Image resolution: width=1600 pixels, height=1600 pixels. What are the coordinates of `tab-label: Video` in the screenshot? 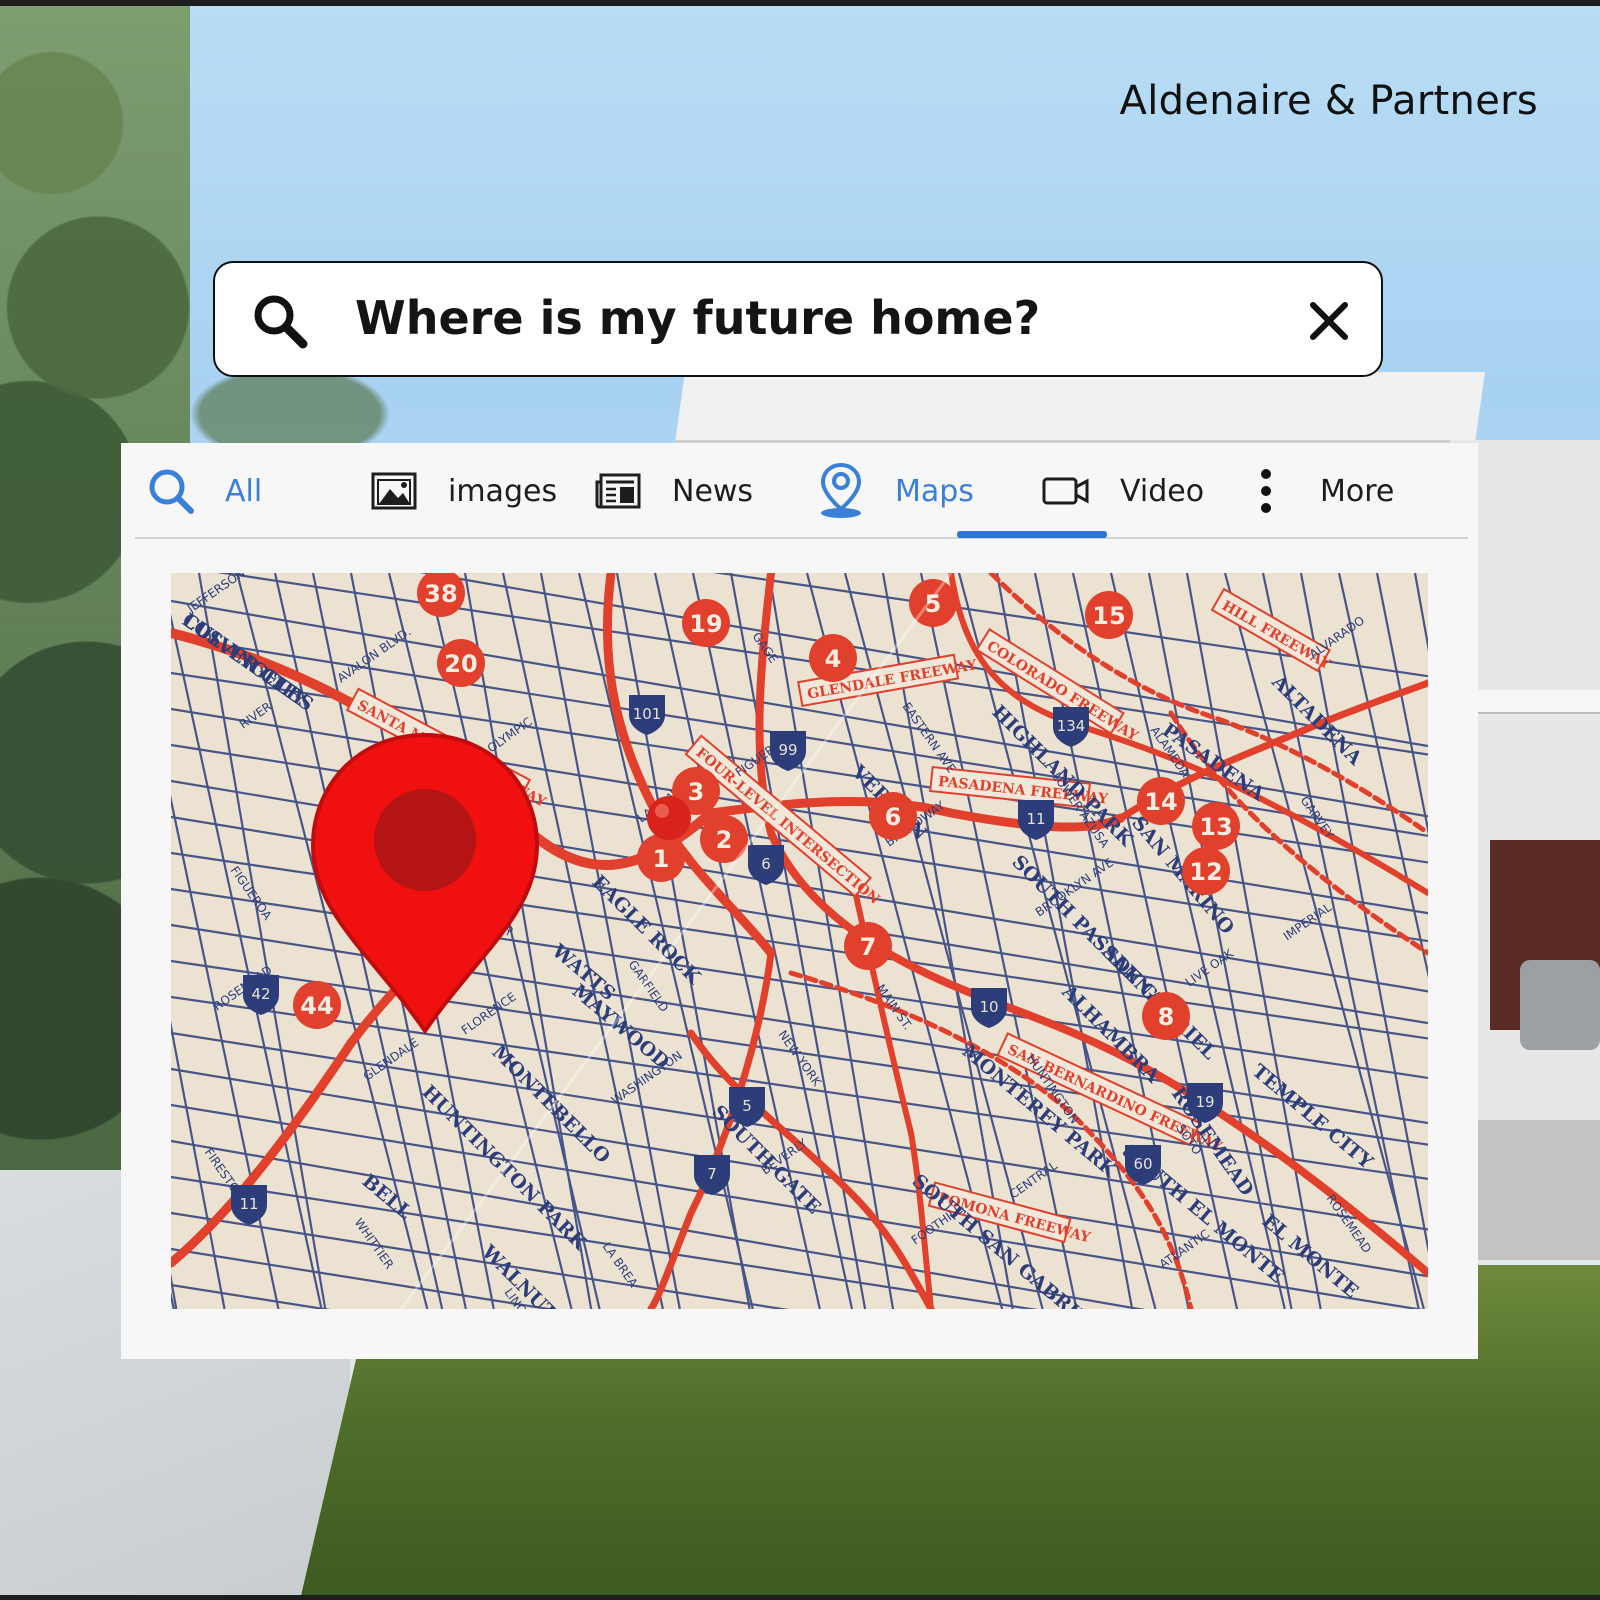 It's located at (1162, 491).